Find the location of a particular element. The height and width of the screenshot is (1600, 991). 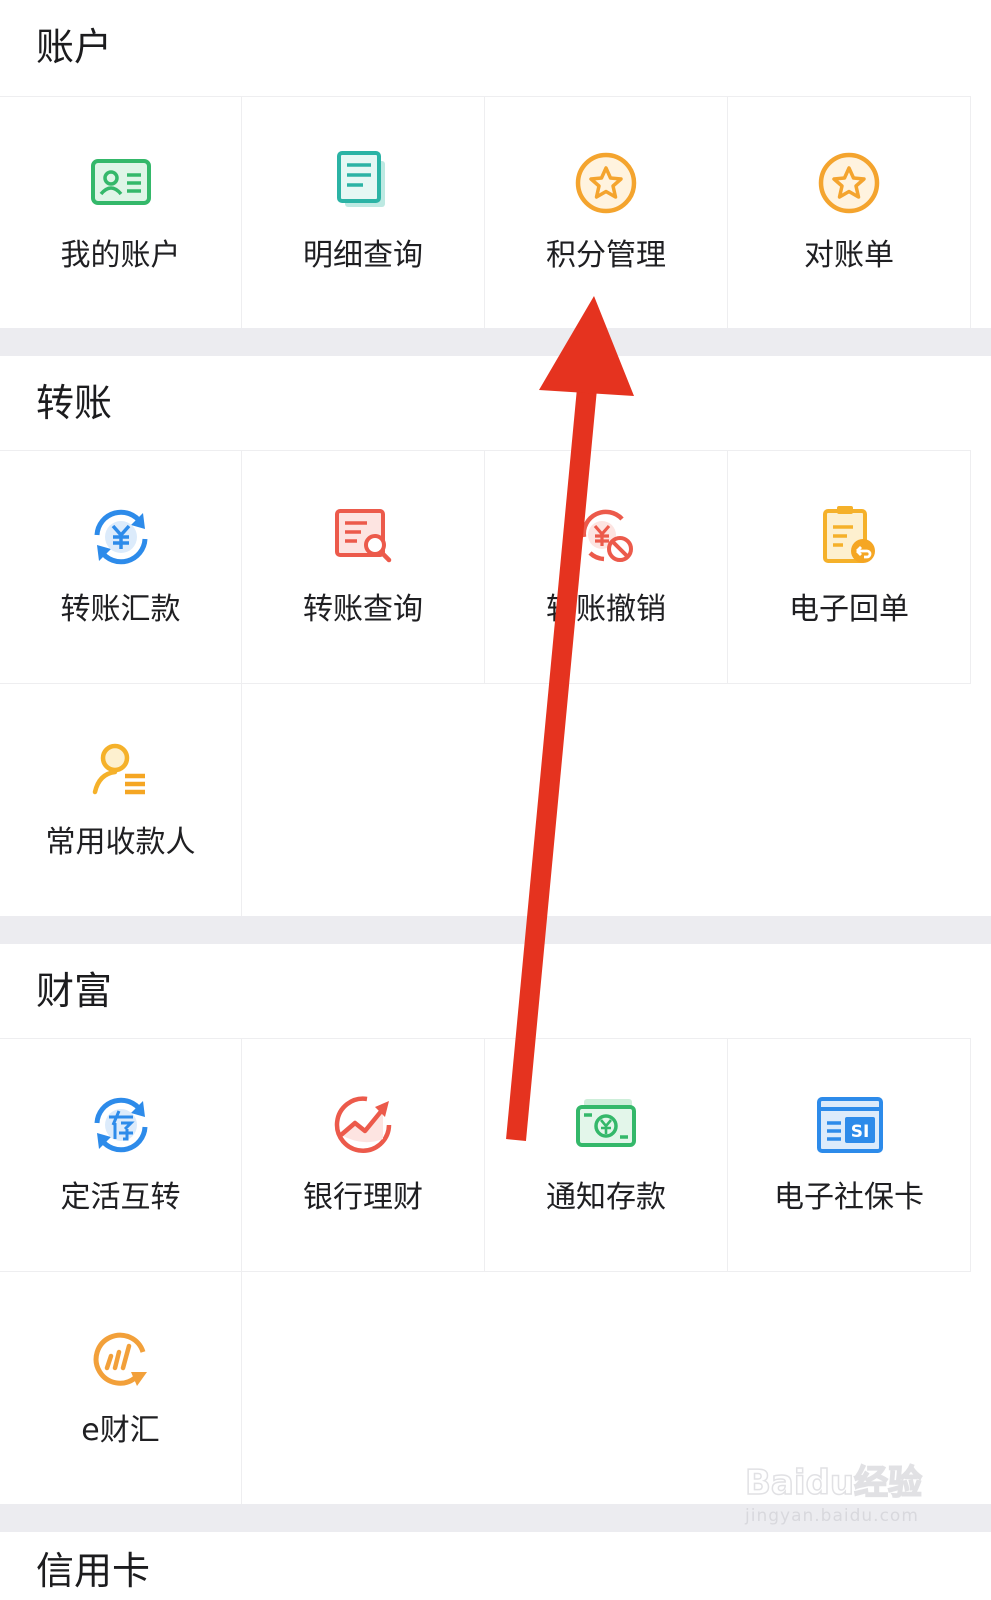

grid-item-label: 转账汇款 is located at coordinates (120, 609).